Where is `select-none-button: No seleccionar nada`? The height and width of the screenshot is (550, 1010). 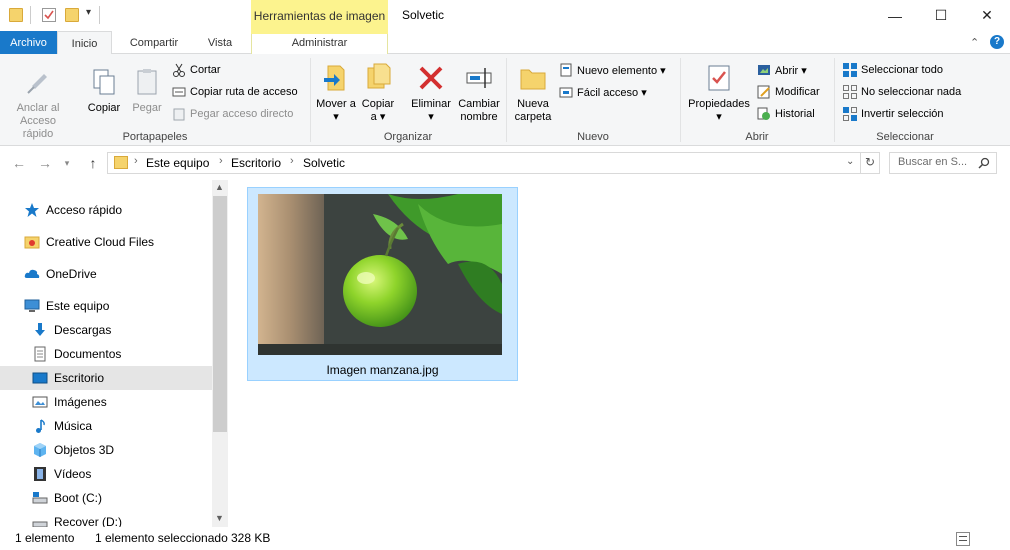
select-none-button: No seleccionar nada is located at coordinates (902, 92).